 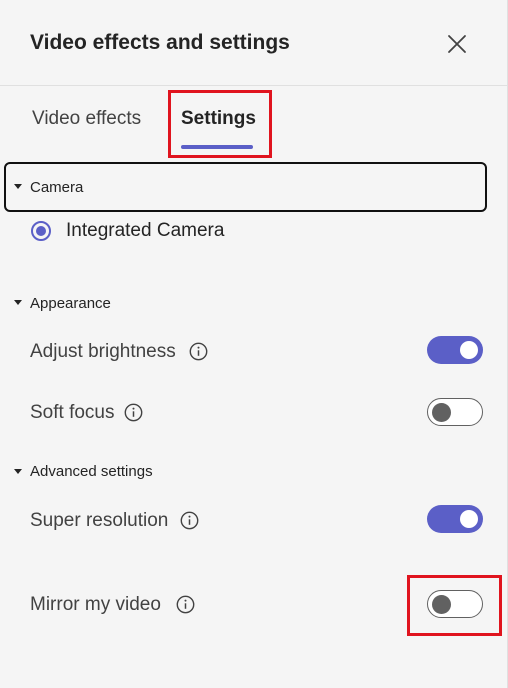 I want to click on camera-option-label: Integrated Camera, so click(x=145, y=231).